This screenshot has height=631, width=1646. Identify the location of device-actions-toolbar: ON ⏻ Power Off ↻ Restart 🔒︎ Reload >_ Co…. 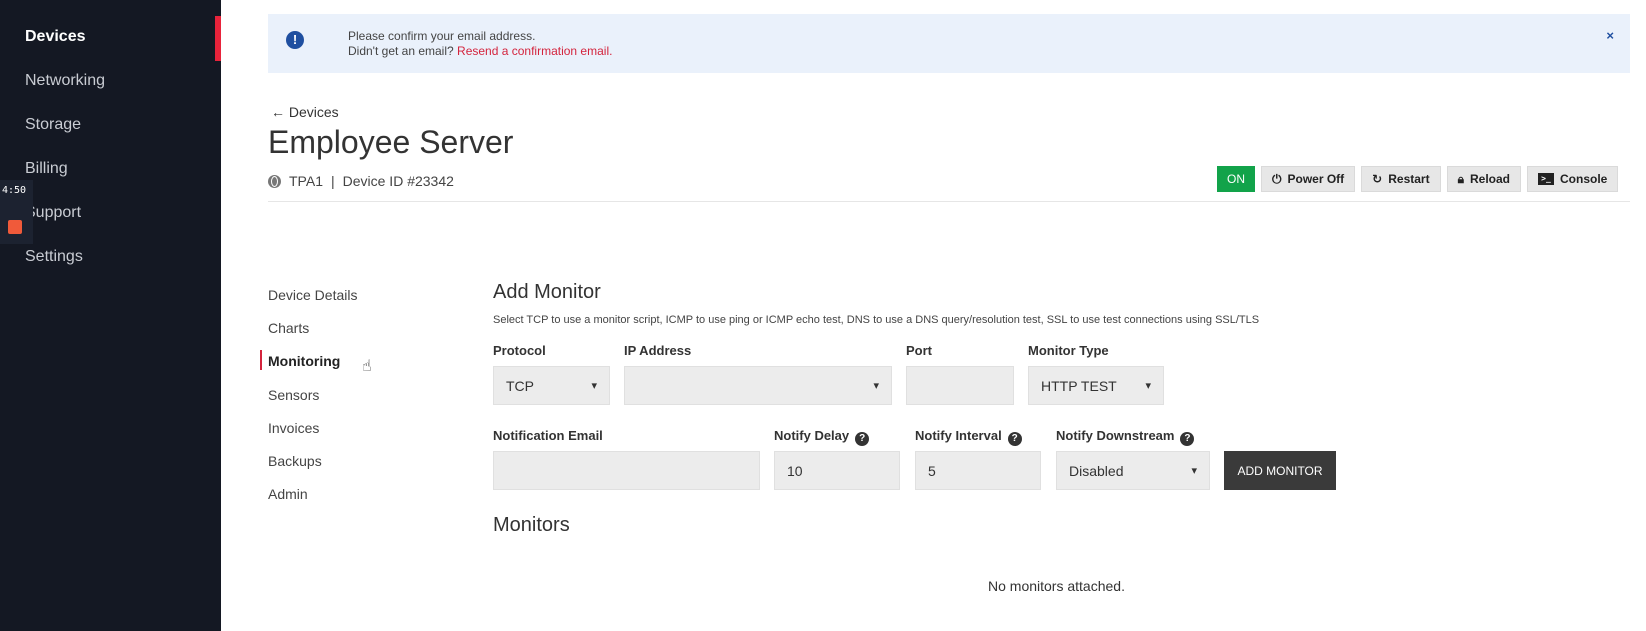
(1418, 179).